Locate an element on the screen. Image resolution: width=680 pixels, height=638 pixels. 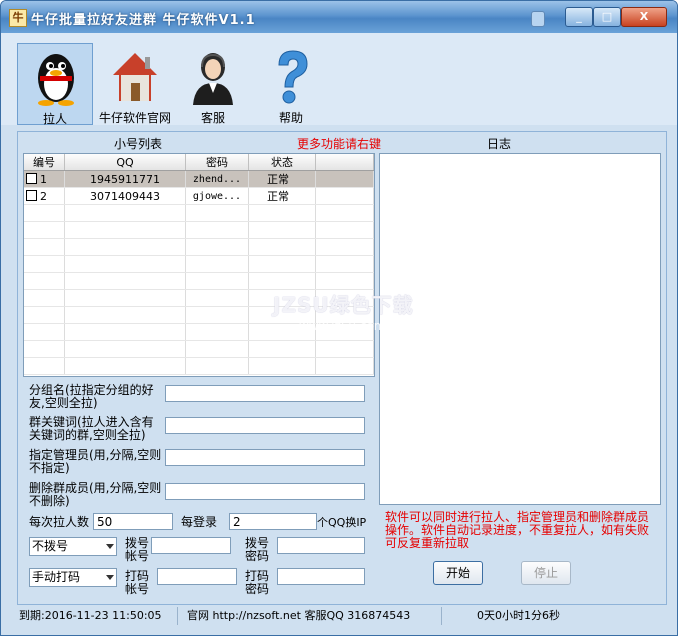
group-keyword-label: 群关键词(拉人进入含有关键词的群,空则全拉) is located at coordinates (91, 428).